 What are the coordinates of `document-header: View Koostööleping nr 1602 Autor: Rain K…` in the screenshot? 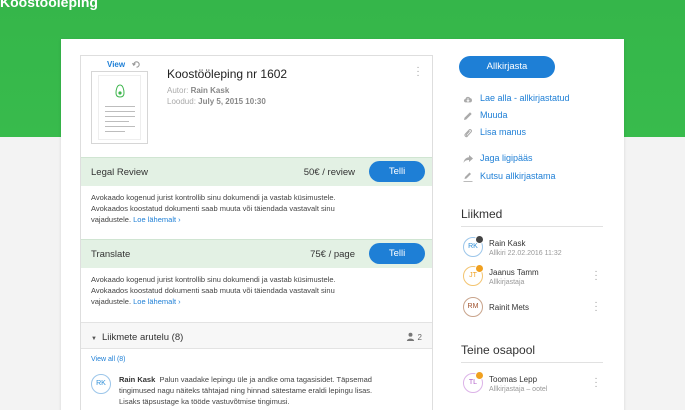 It's located at (256, 106).